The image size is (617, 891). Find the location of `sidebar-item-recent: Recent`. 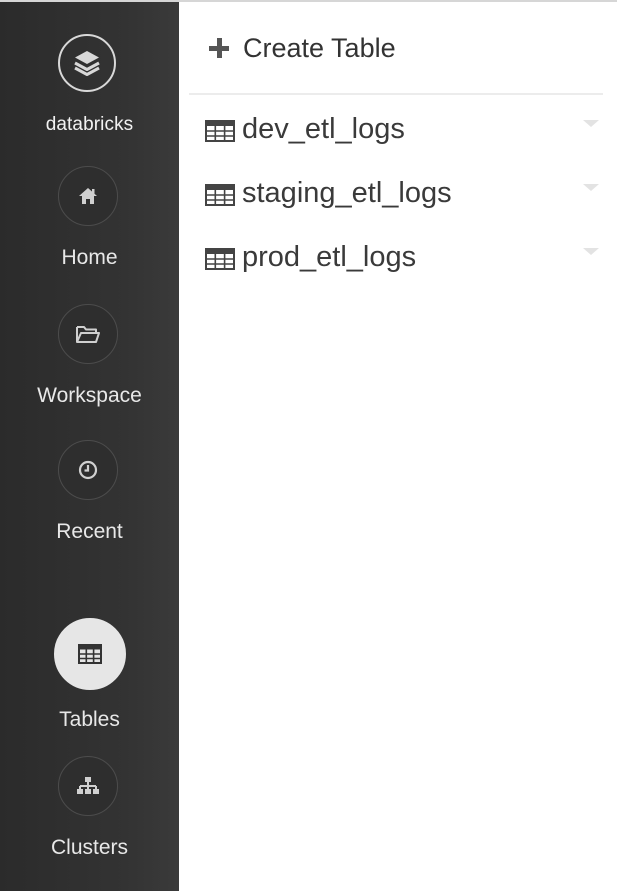

sidebar-item-recent: Recent is located at coordinates (89, 503).